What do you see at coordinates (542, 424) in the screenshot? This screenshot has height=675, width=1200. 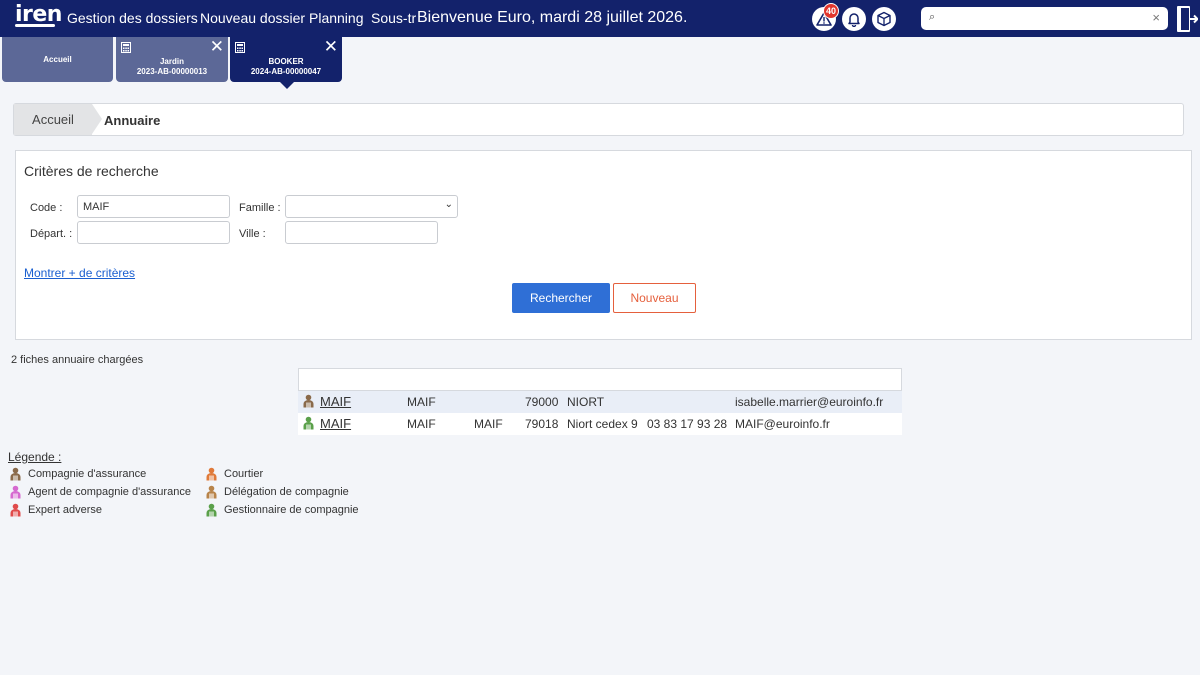 I see `result-cp: 79018` at bounding box center [542, 424].